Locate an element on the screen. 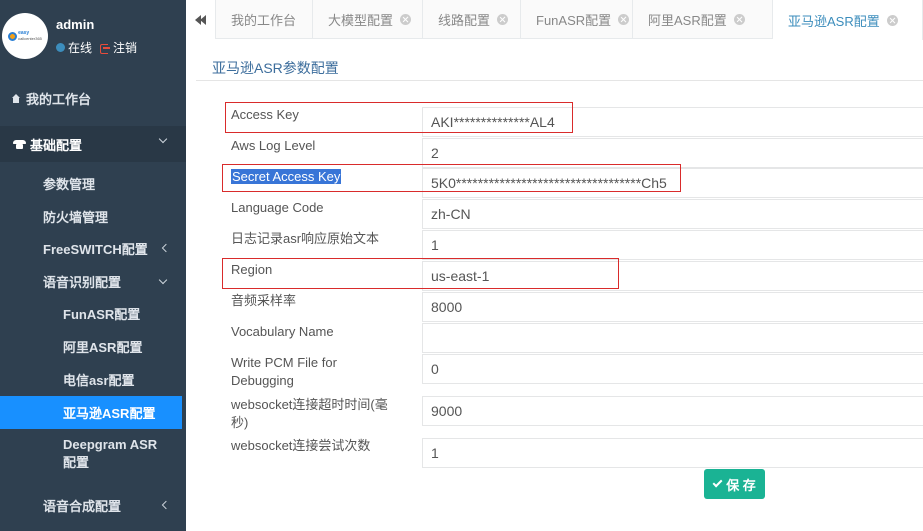 The width and height of the screenshot is (923, 531). sidebar-item-firewall: 防火墙管理 is located at coordinates (93, 216).